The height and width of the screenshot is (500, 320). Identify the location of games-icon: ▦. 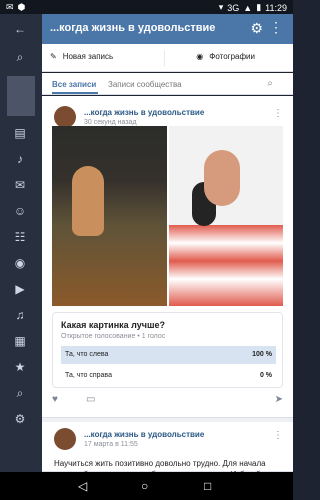
(20, 341).